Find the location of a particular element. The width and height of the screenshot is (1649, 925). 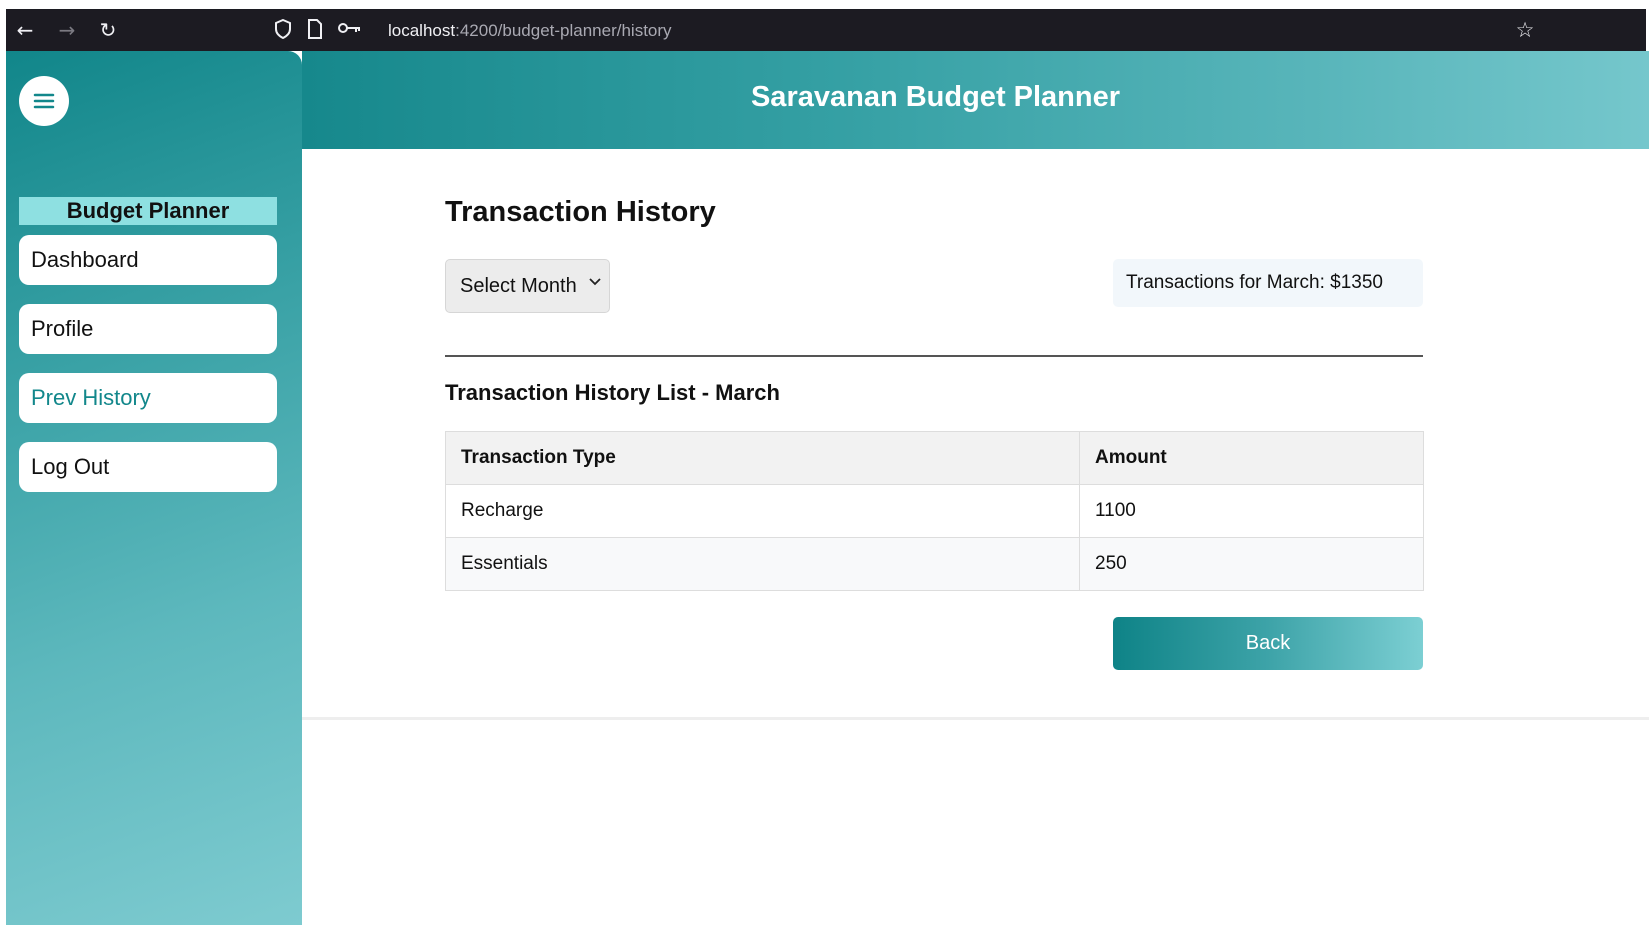

back-button: Back is located at coordinates (1268, 643).